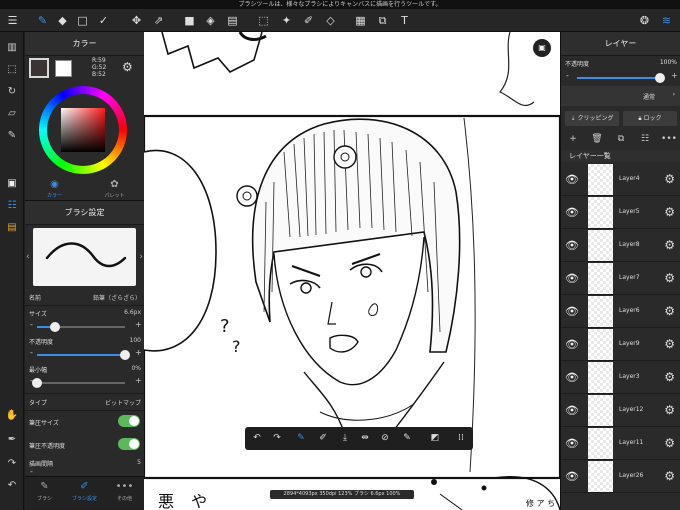  What do you see at coordinates (124, 490) in the screenshot?
I see `tab-other: ••• その他` at bounding box center [124, 490].